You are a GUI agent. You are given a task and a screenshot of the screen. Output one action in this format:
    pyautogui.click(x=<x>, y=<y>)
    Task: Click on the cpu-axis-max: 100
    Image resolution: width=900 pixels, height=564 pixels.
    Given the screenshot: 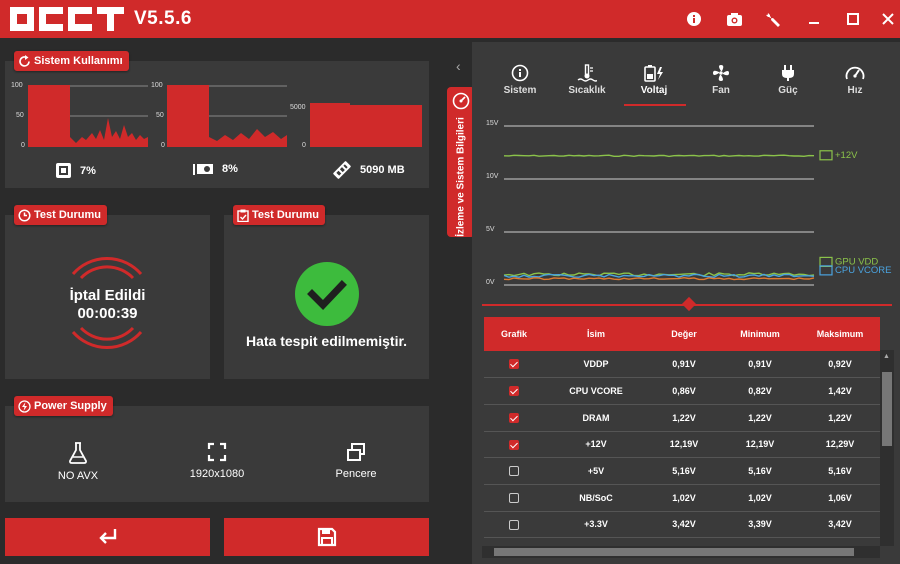 What is the action you would take?
    pyautogui.click(x=17, y=85)
    